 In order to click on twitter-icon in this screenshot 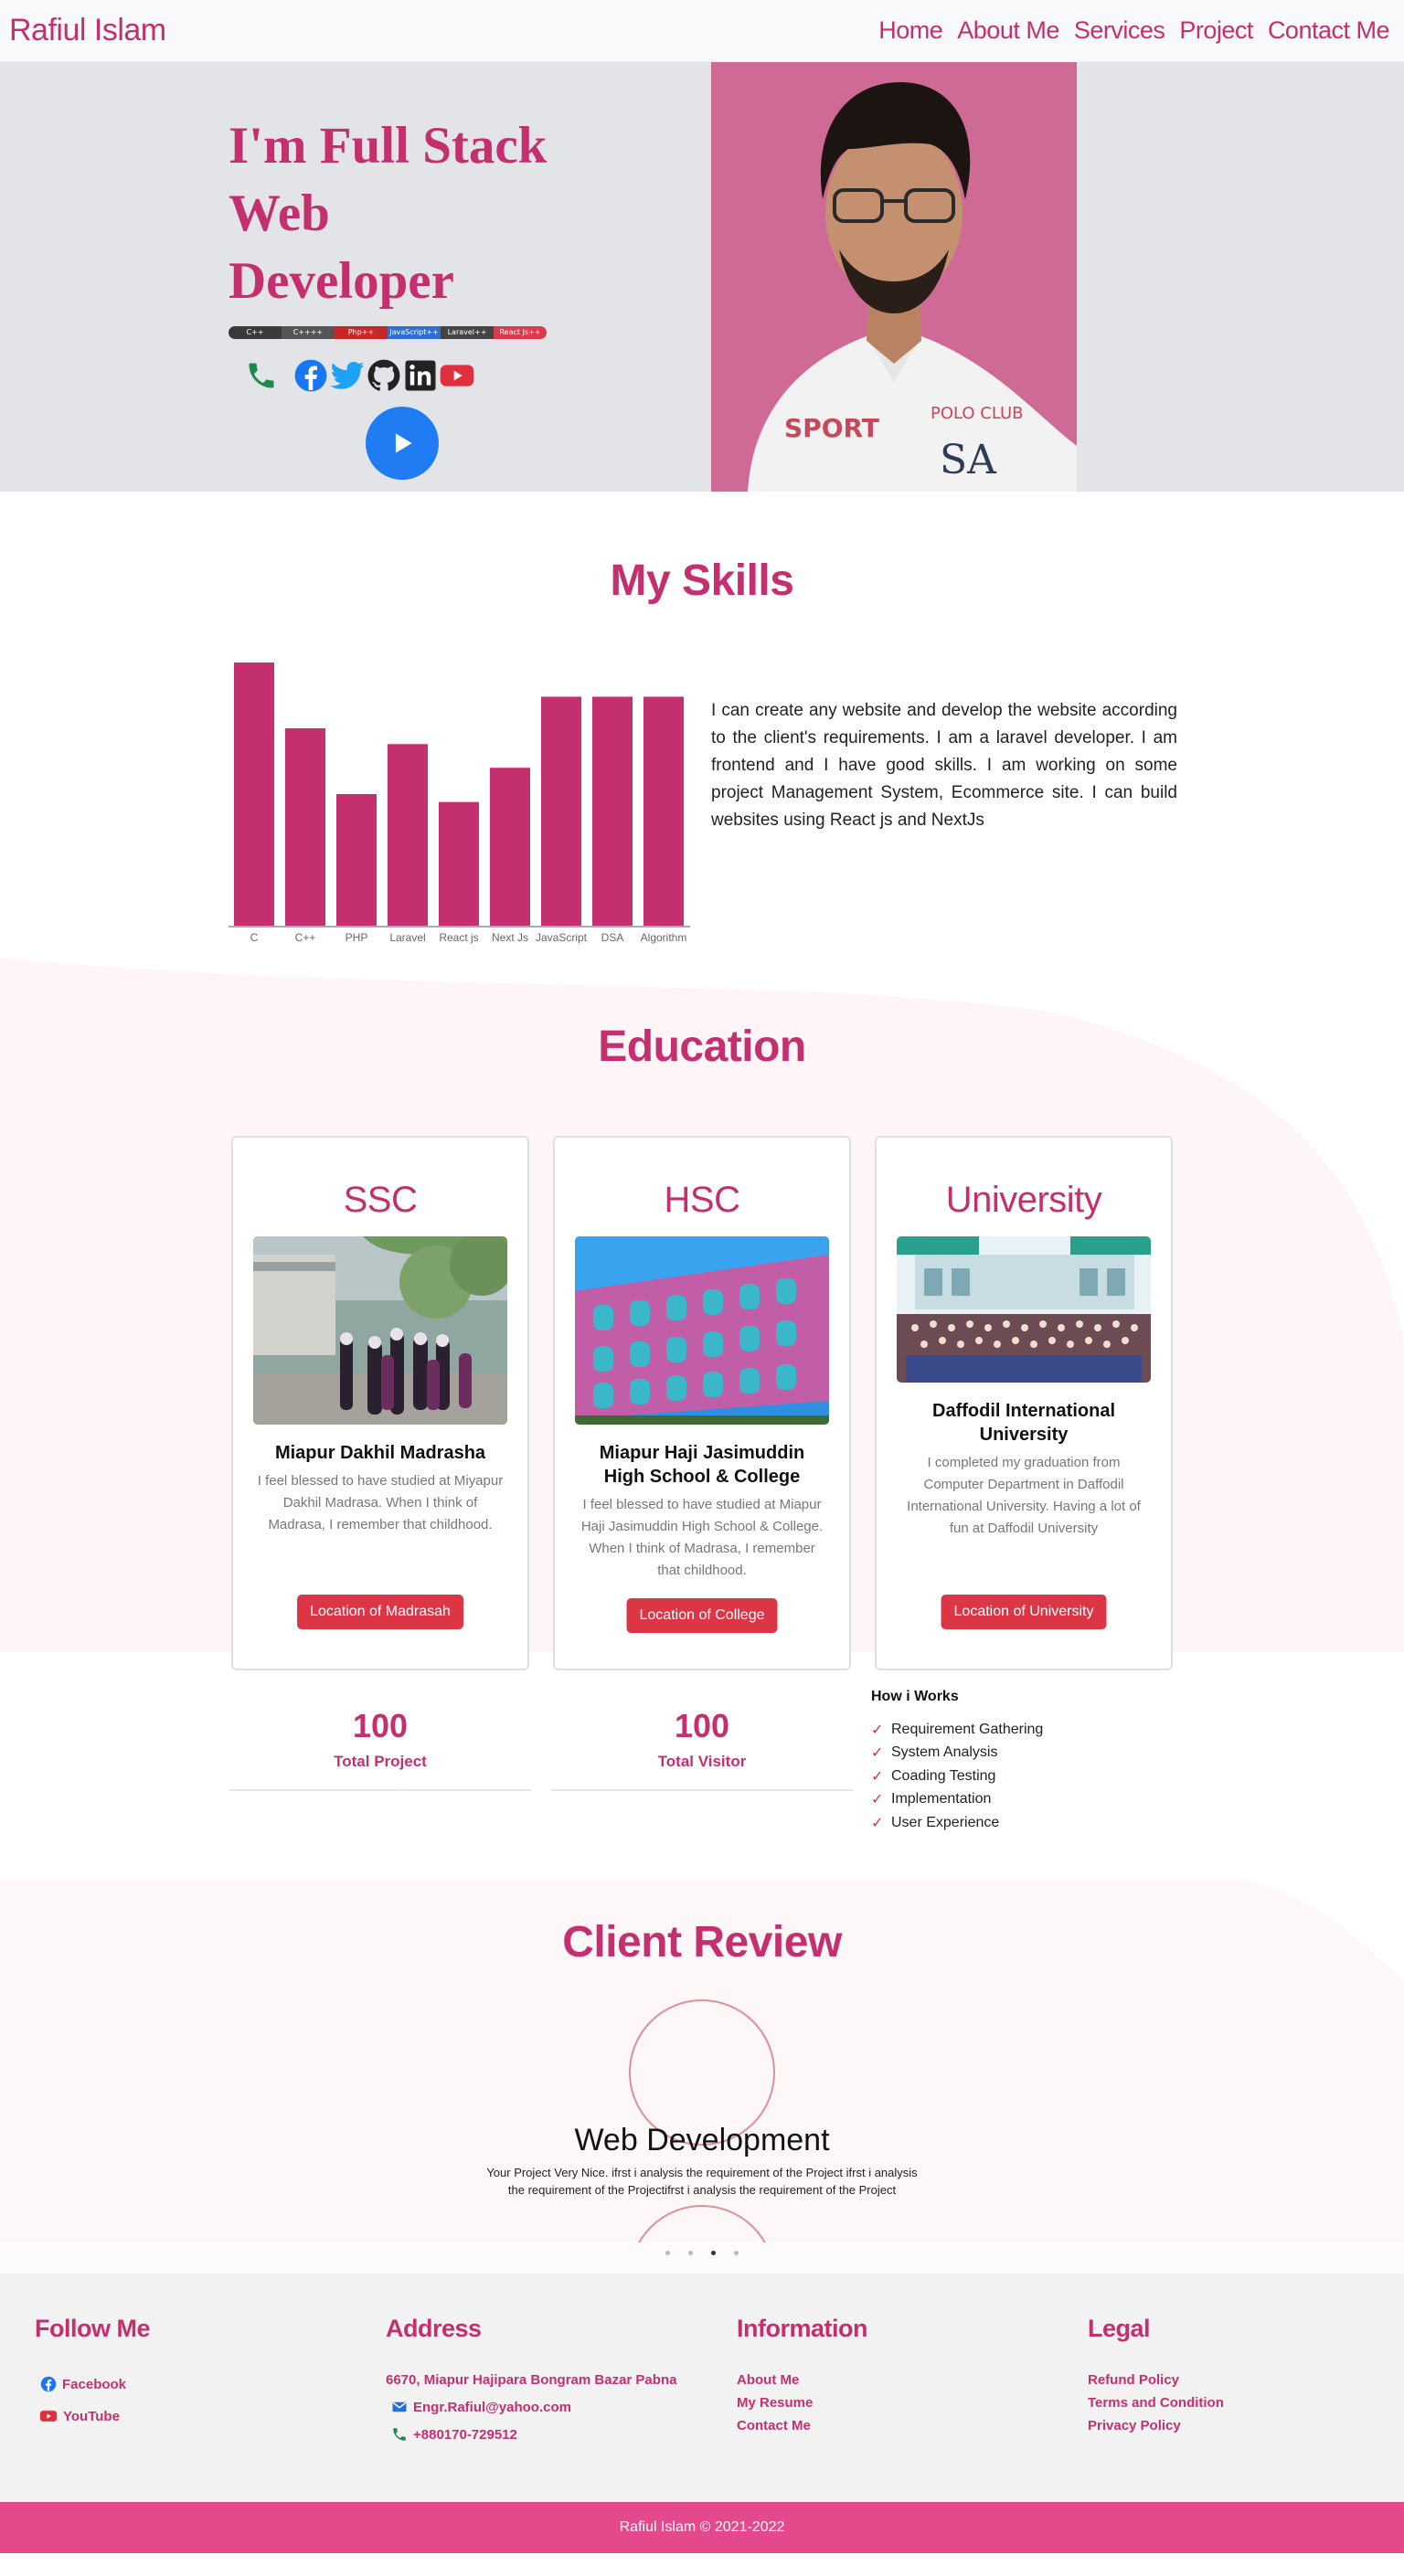, I will do `click(347, 375)`.